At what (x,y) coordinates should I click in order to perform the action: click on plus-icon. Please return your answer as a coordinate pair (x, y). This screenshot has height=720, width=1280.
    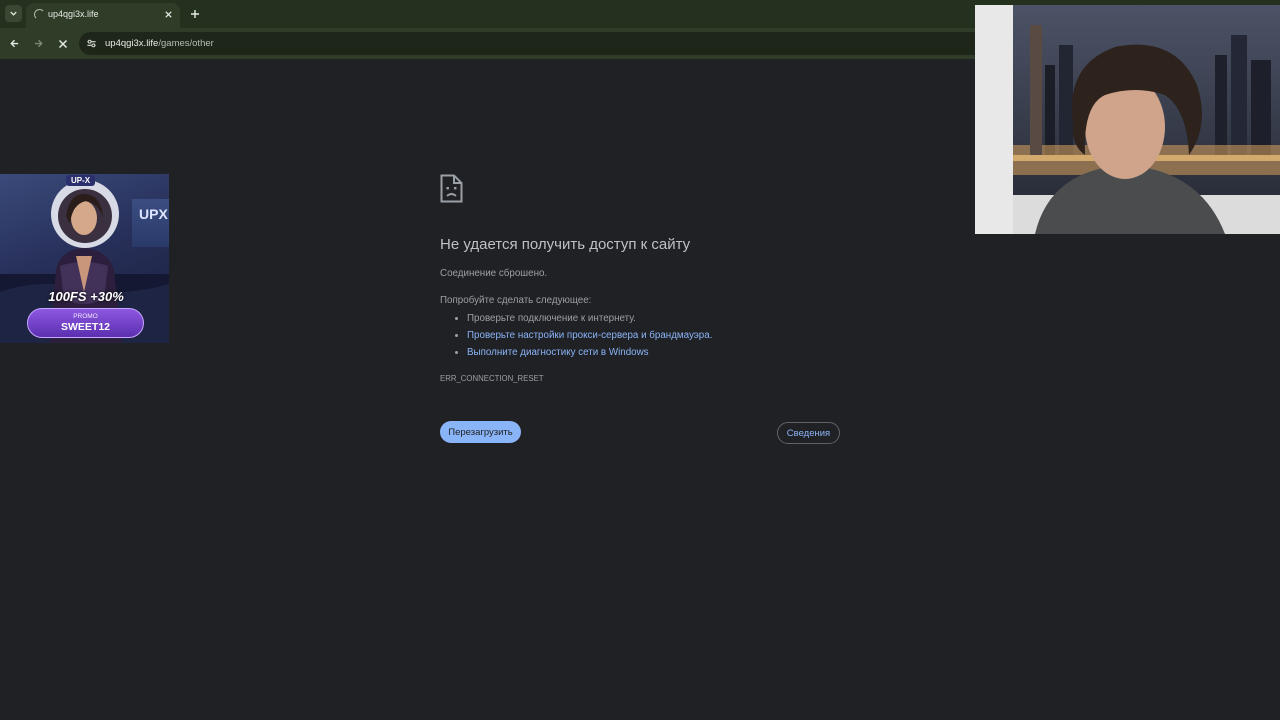
    Looking at the image, I should click on (194, 13).